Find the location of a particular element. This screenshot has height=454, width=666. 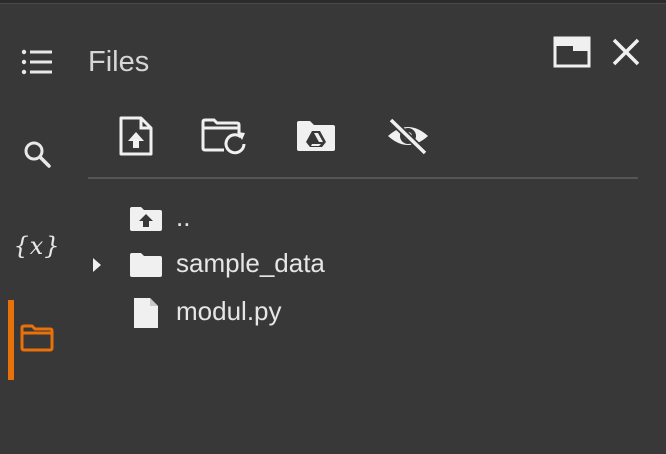

rail-item-variables: {x} is located at coordinates (37, 246).